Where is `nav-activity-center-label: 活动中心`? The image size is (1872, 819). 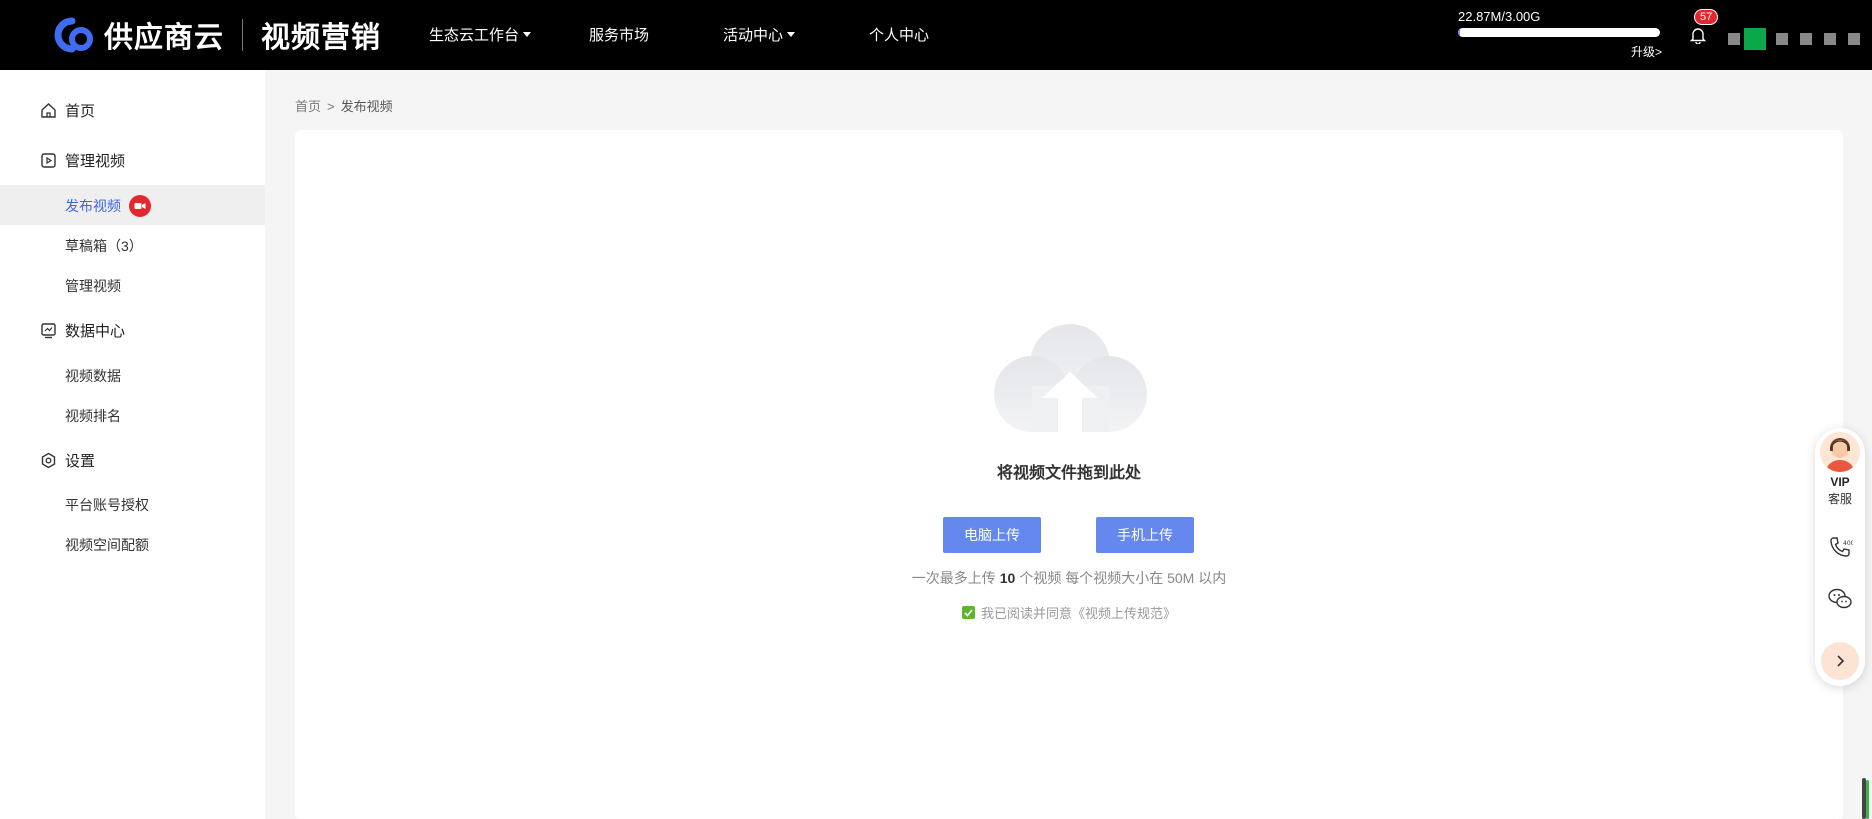 nav-activity-center-label: 活动中心 is located at coordinates (753, 35).